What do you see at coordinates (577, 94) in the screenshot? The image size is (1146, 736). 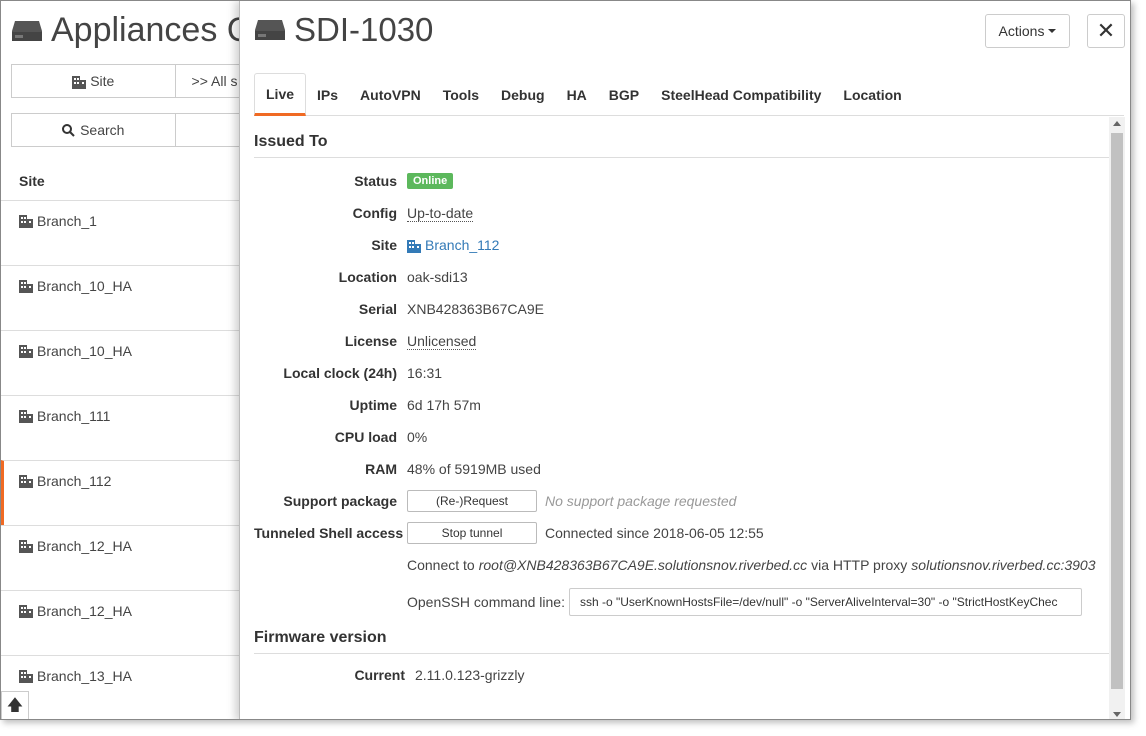 I see `tab-ha: HA` at bounding box center [577, 94].